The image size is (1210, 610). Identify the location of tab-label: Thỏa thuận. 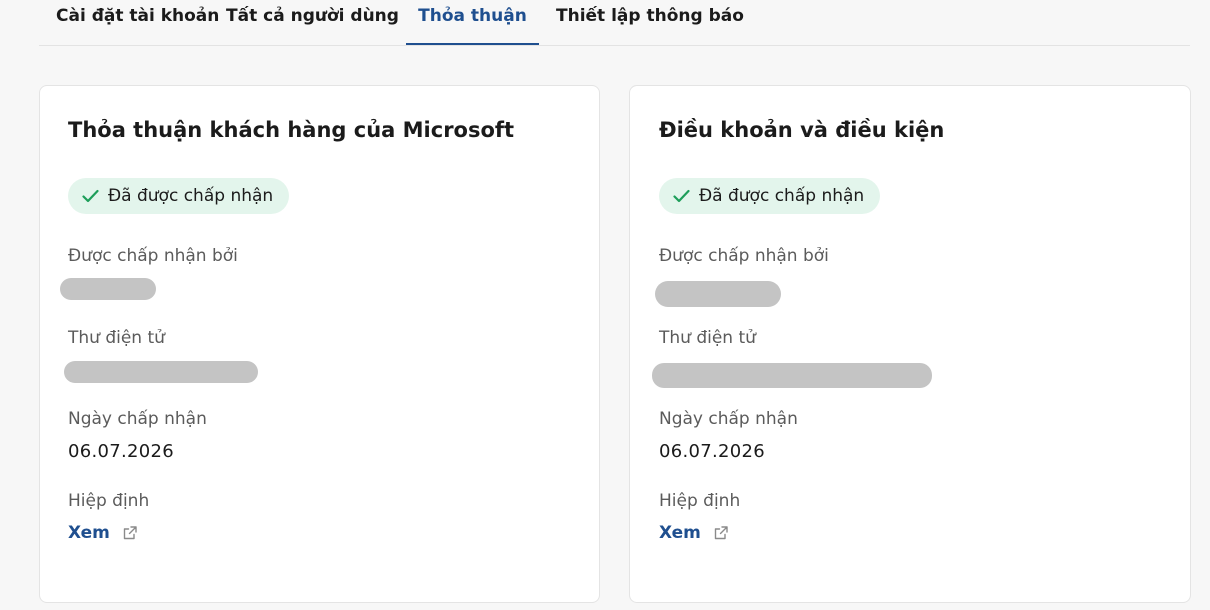
(472, 16).